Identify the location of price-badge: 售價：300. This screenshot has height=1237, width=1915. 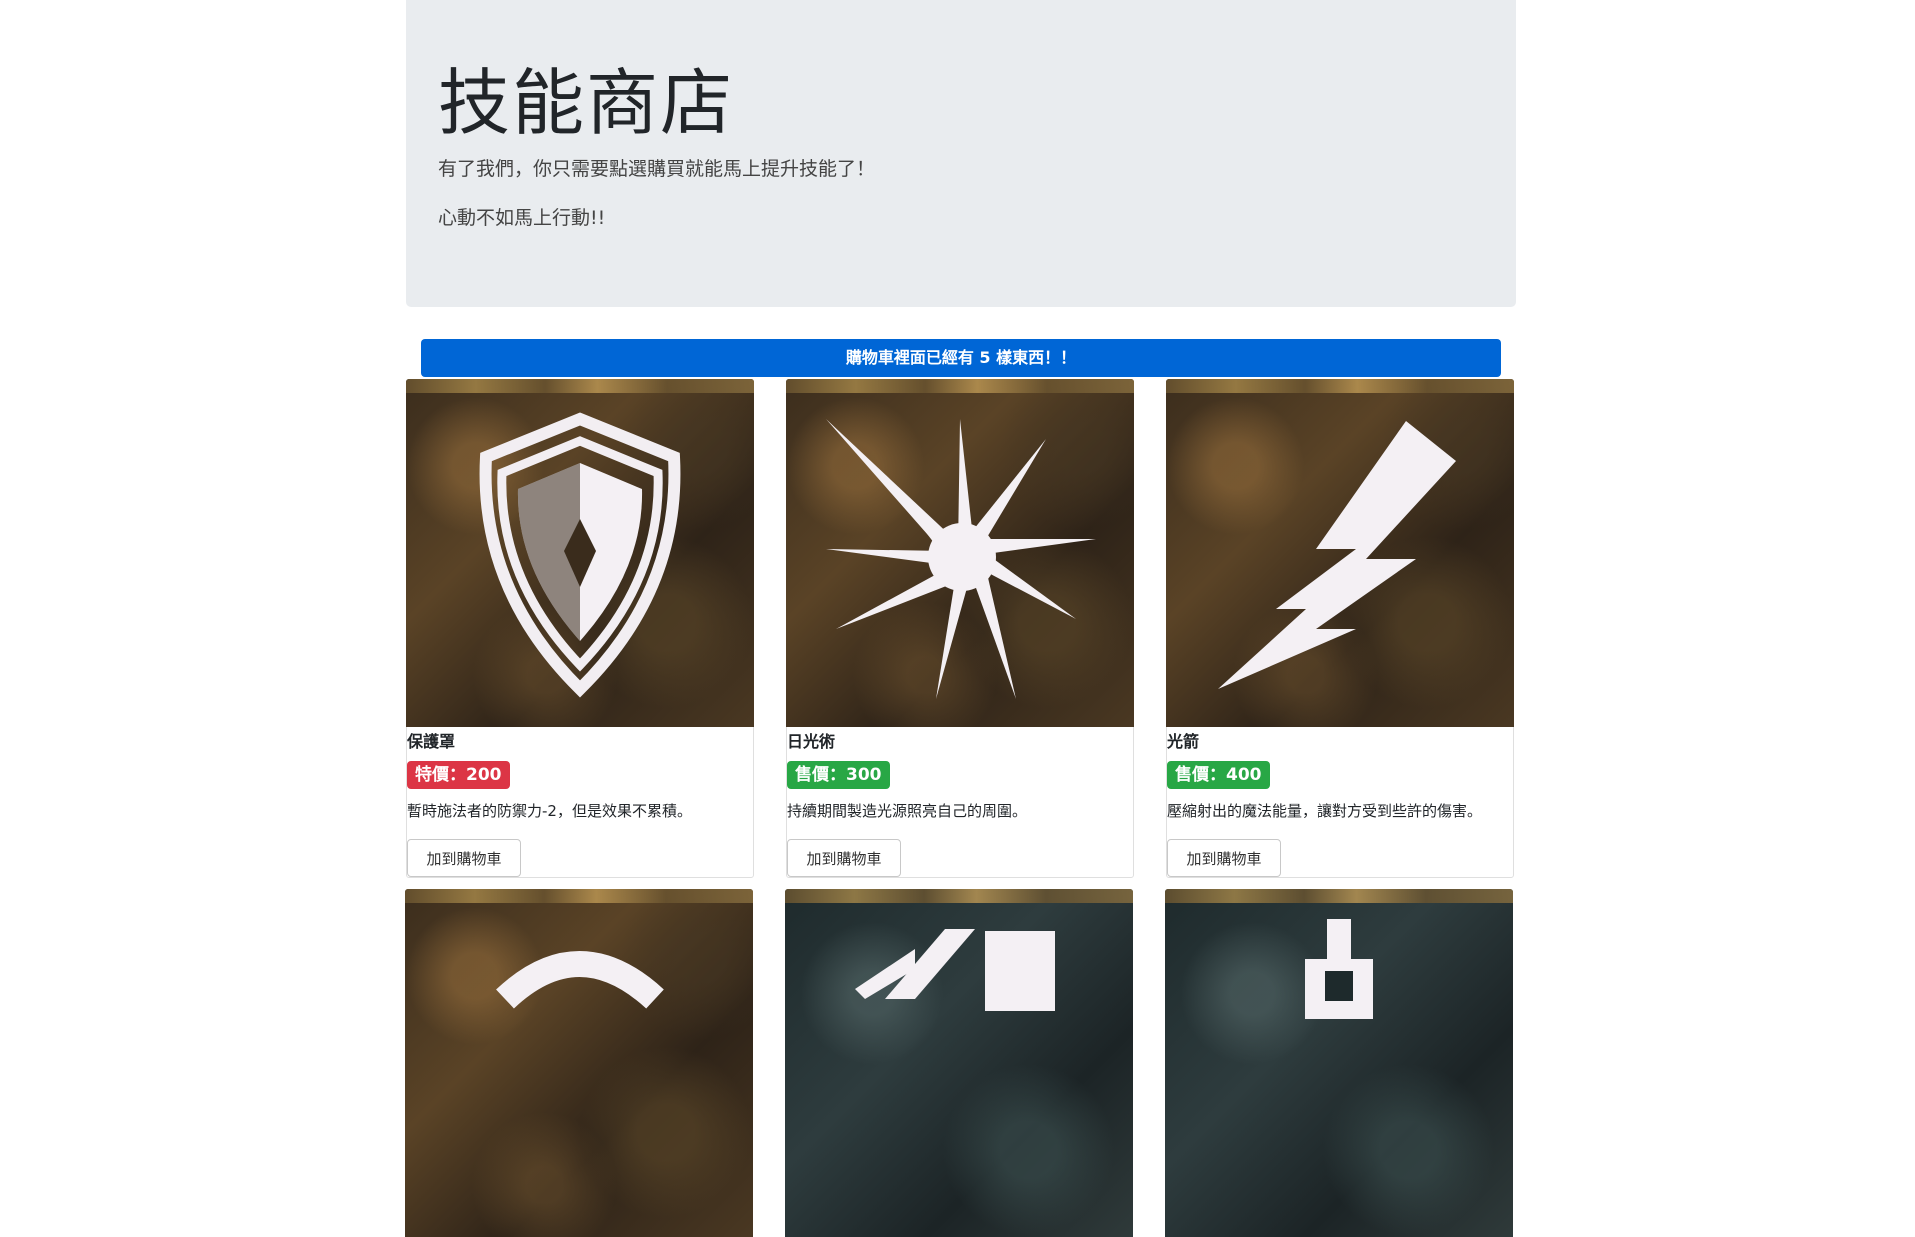
(838, 775).